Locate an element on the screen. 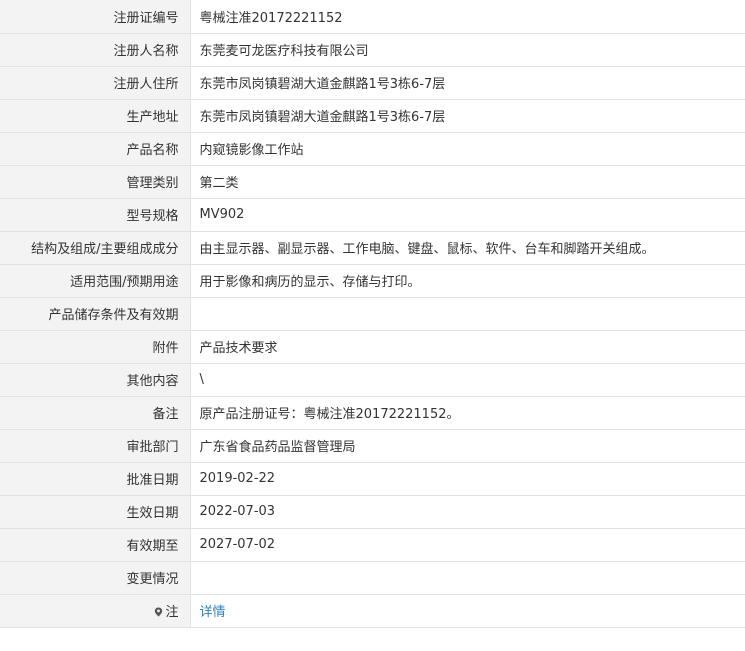 The image size is (745, 651). row-value: 内窥镜影像工作站 is located at coordinates (467, 149).